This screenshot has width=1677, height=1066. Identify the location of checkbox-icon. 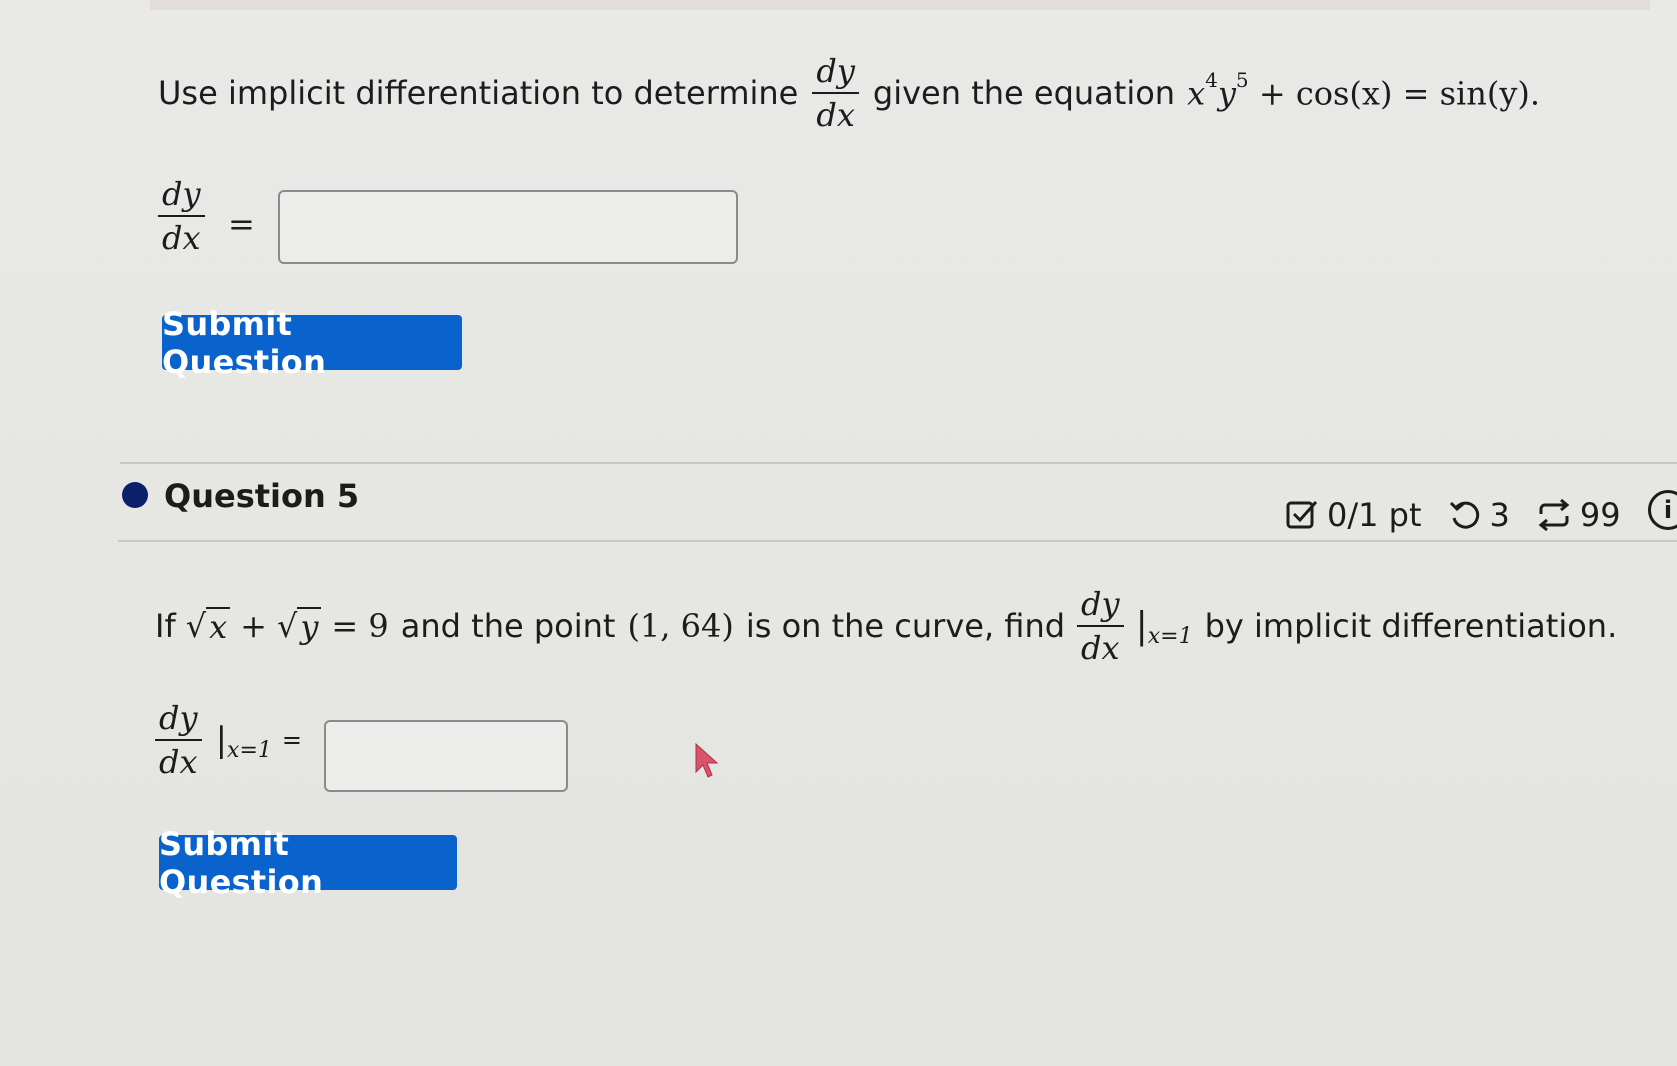
(1302, 515).